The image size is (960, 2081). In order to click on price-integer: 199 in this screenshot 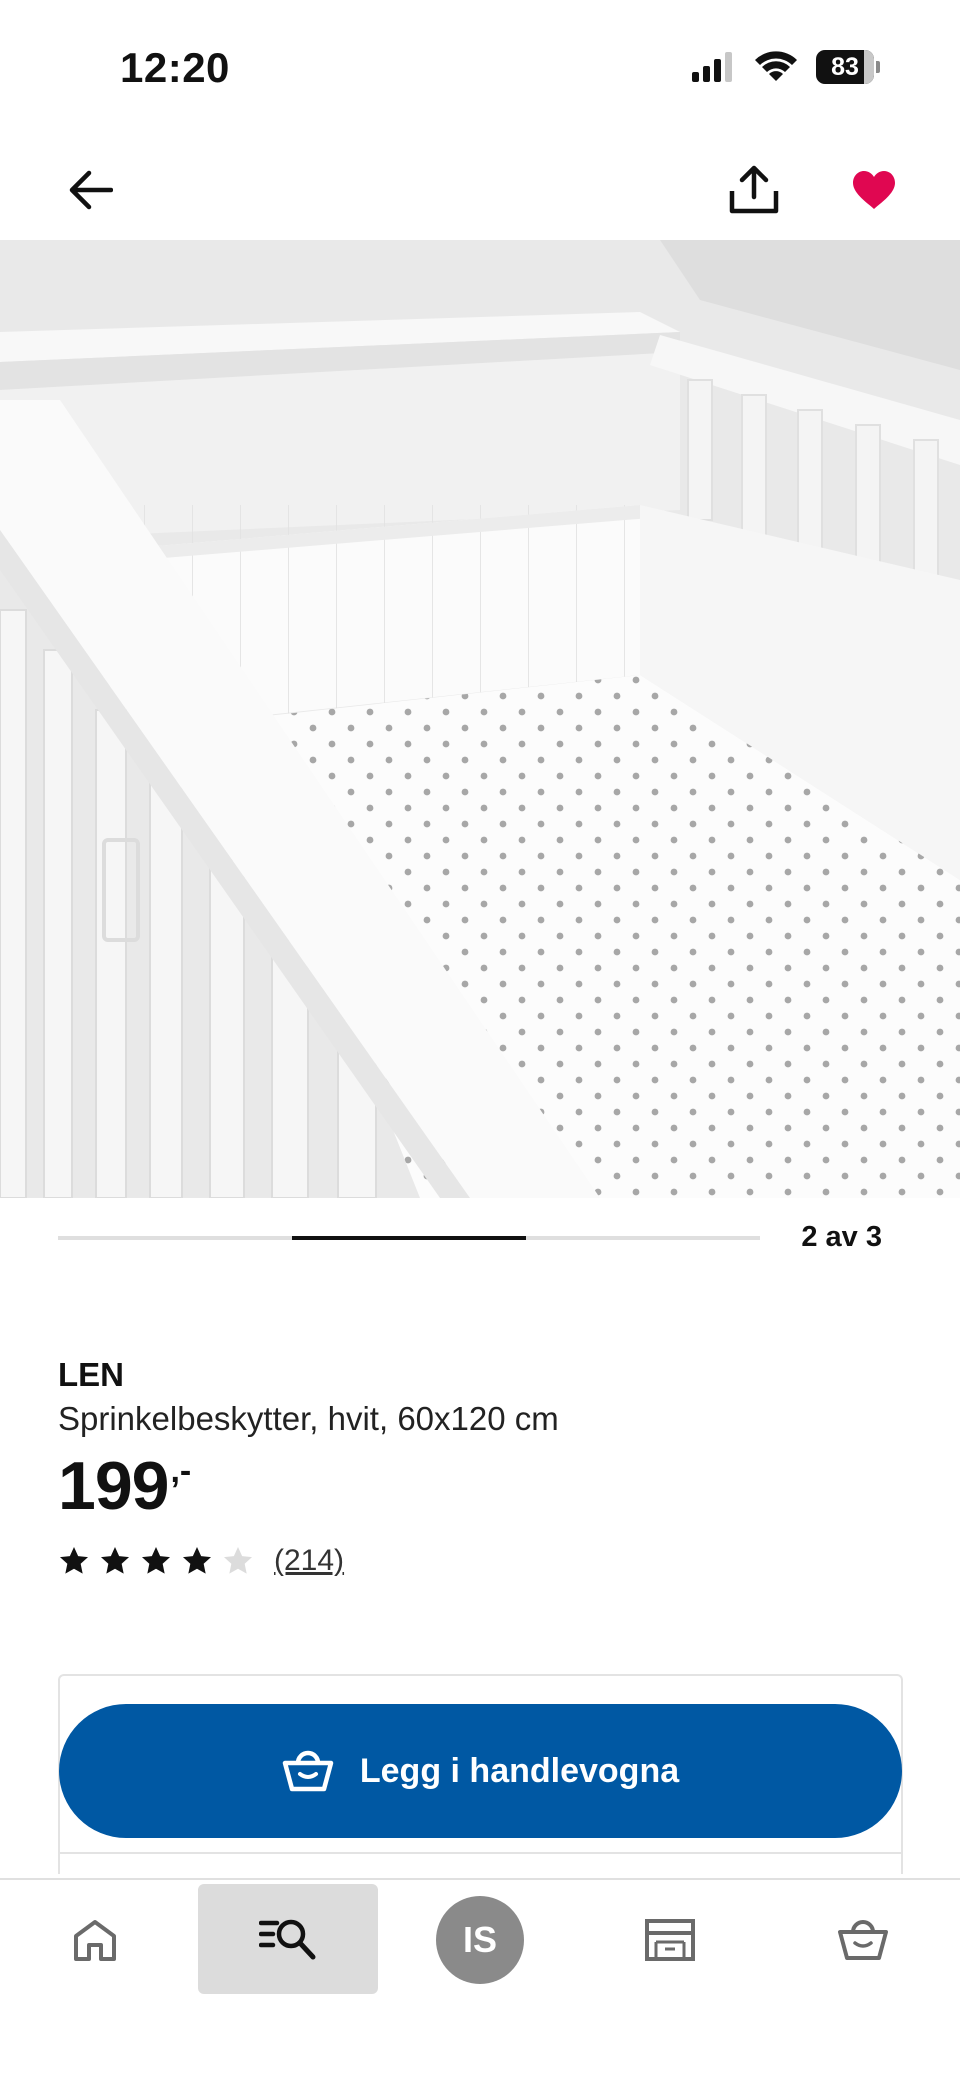, I will do `click(113, 1486)`.